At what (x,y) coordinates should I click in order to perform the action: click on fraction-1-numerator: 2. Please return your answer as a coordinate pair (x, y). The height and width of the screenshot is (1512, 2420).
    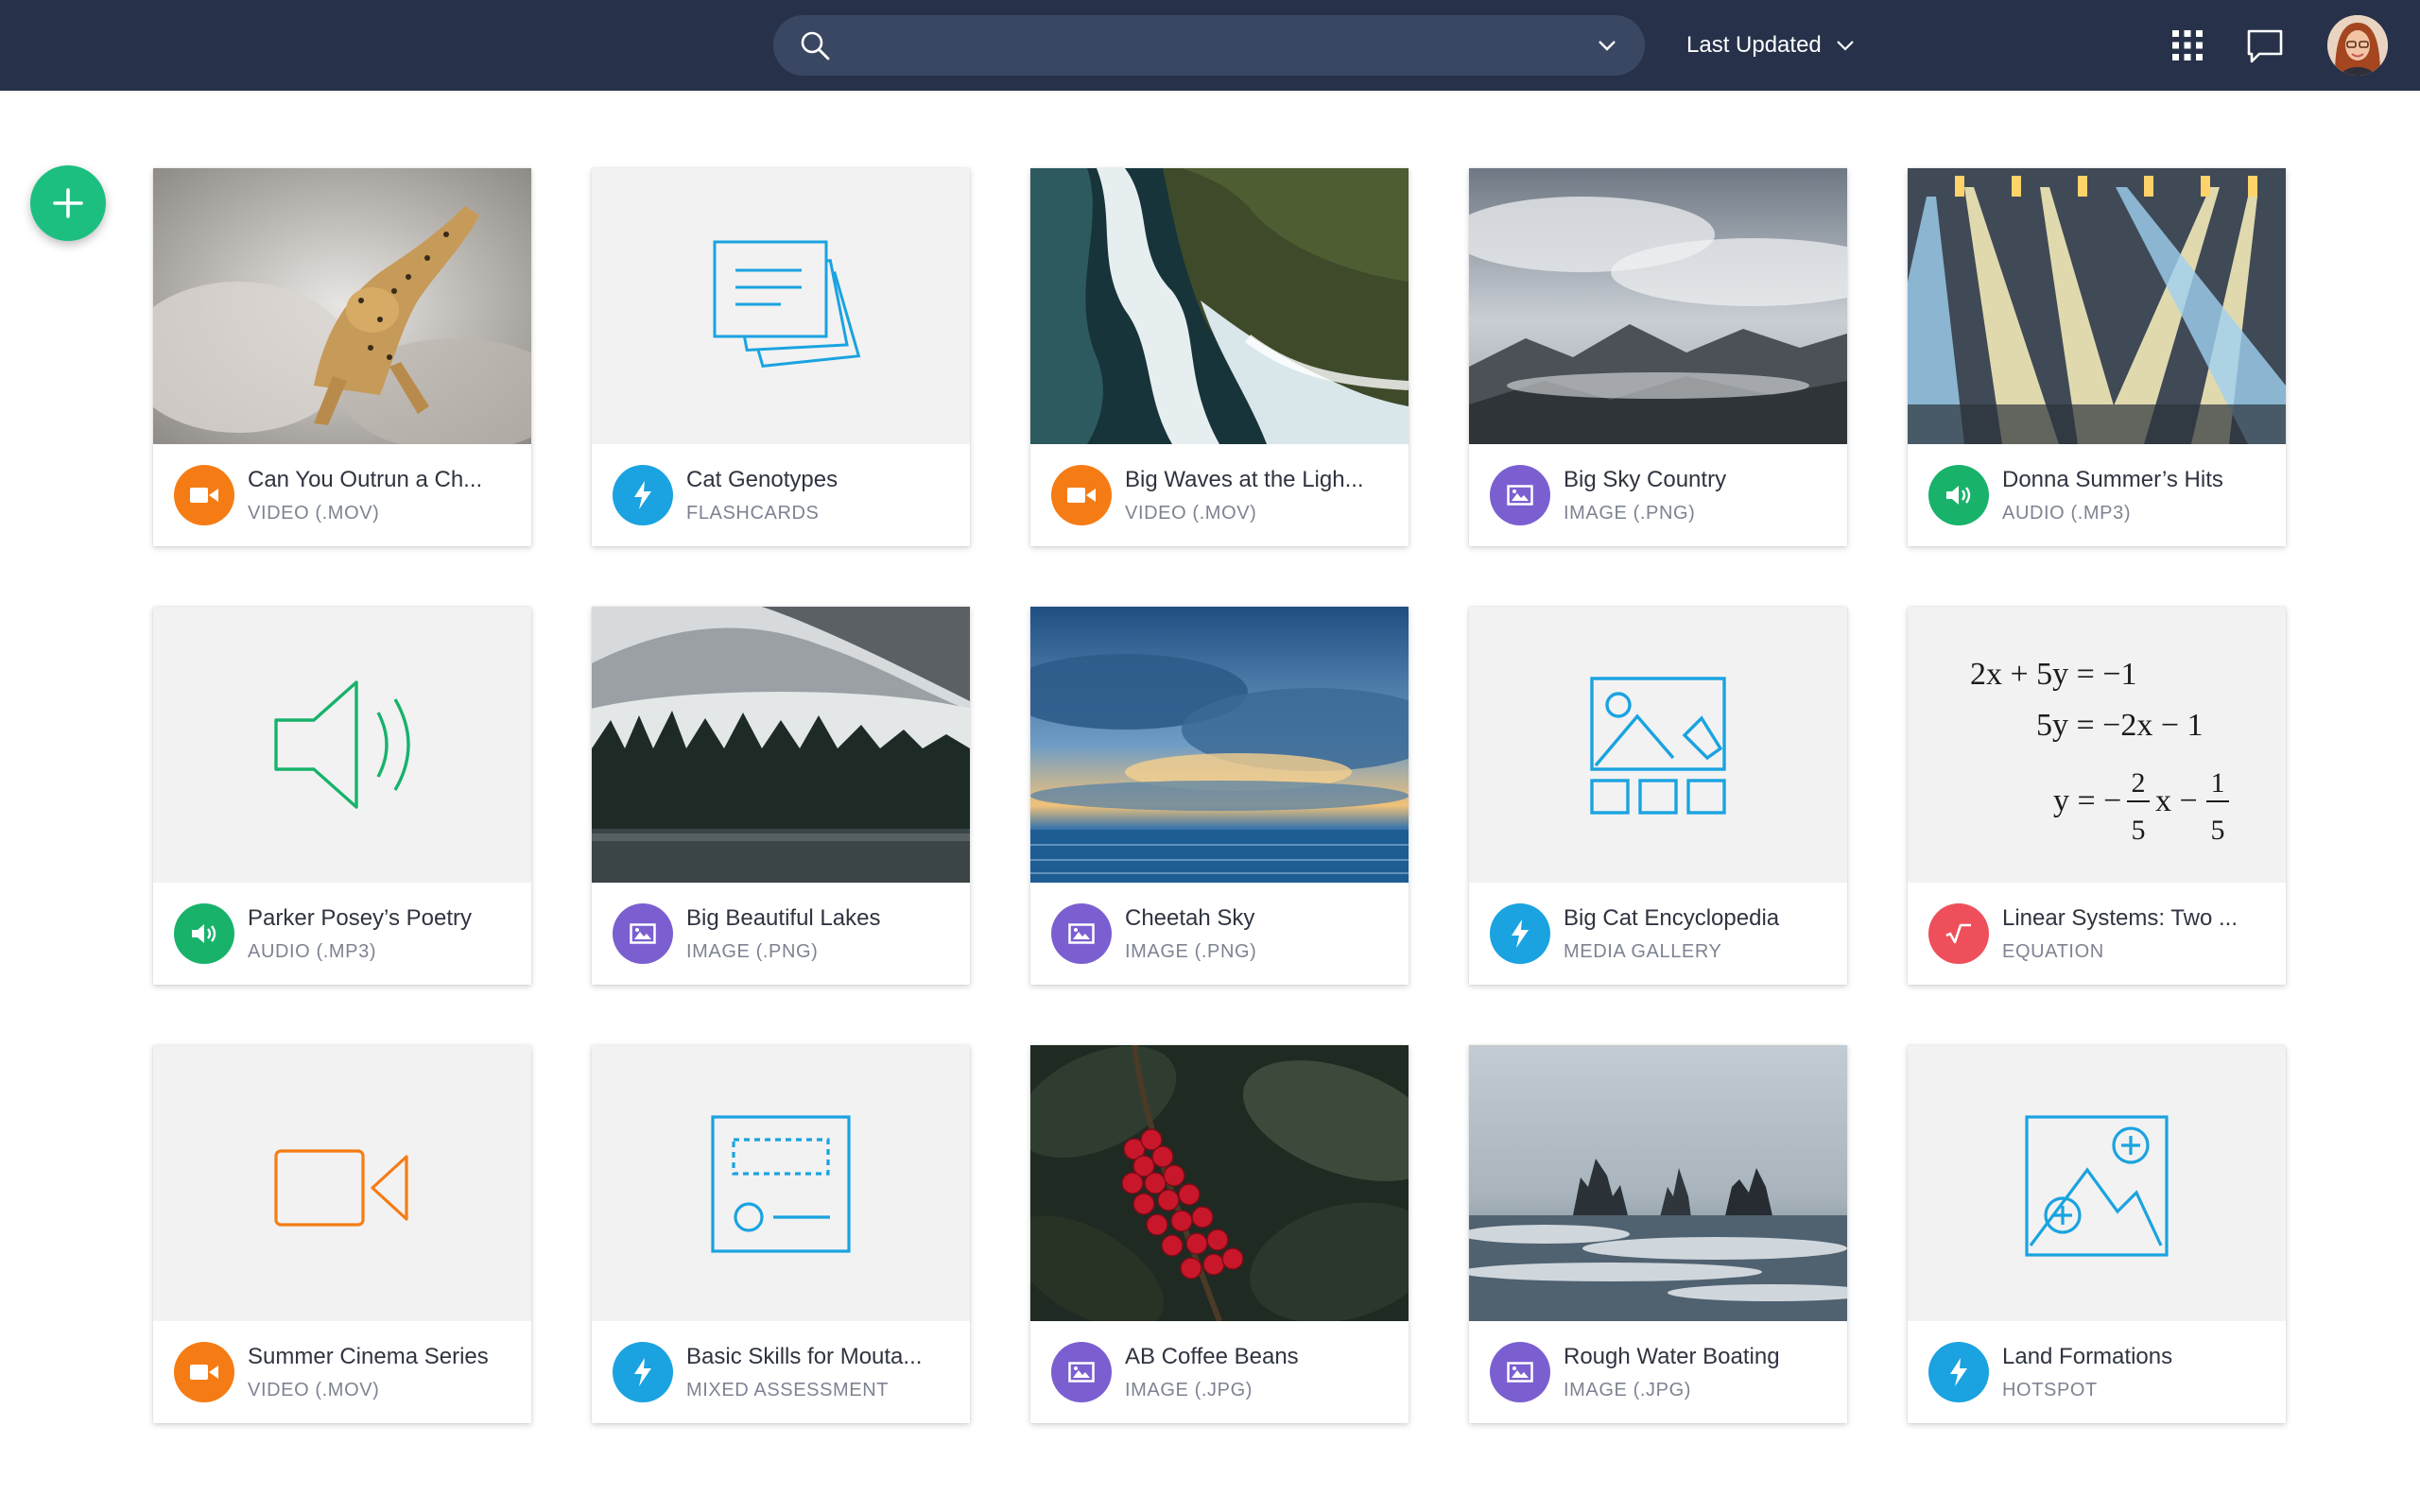
    Looking at the image, I should click on (2139, 783).